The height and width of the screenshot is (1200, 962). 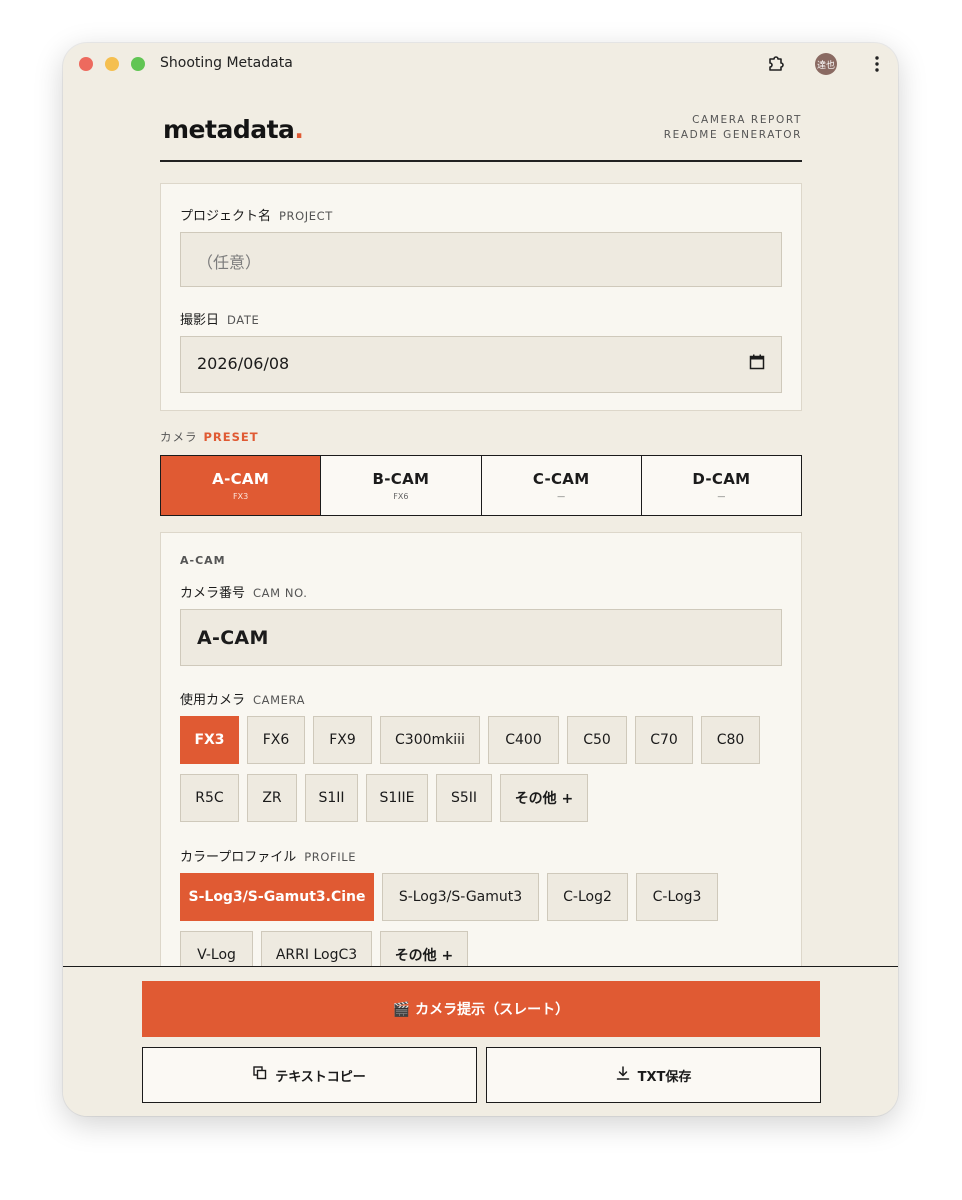 I want to click on minimize-window-button, so click(x=112, y=64).